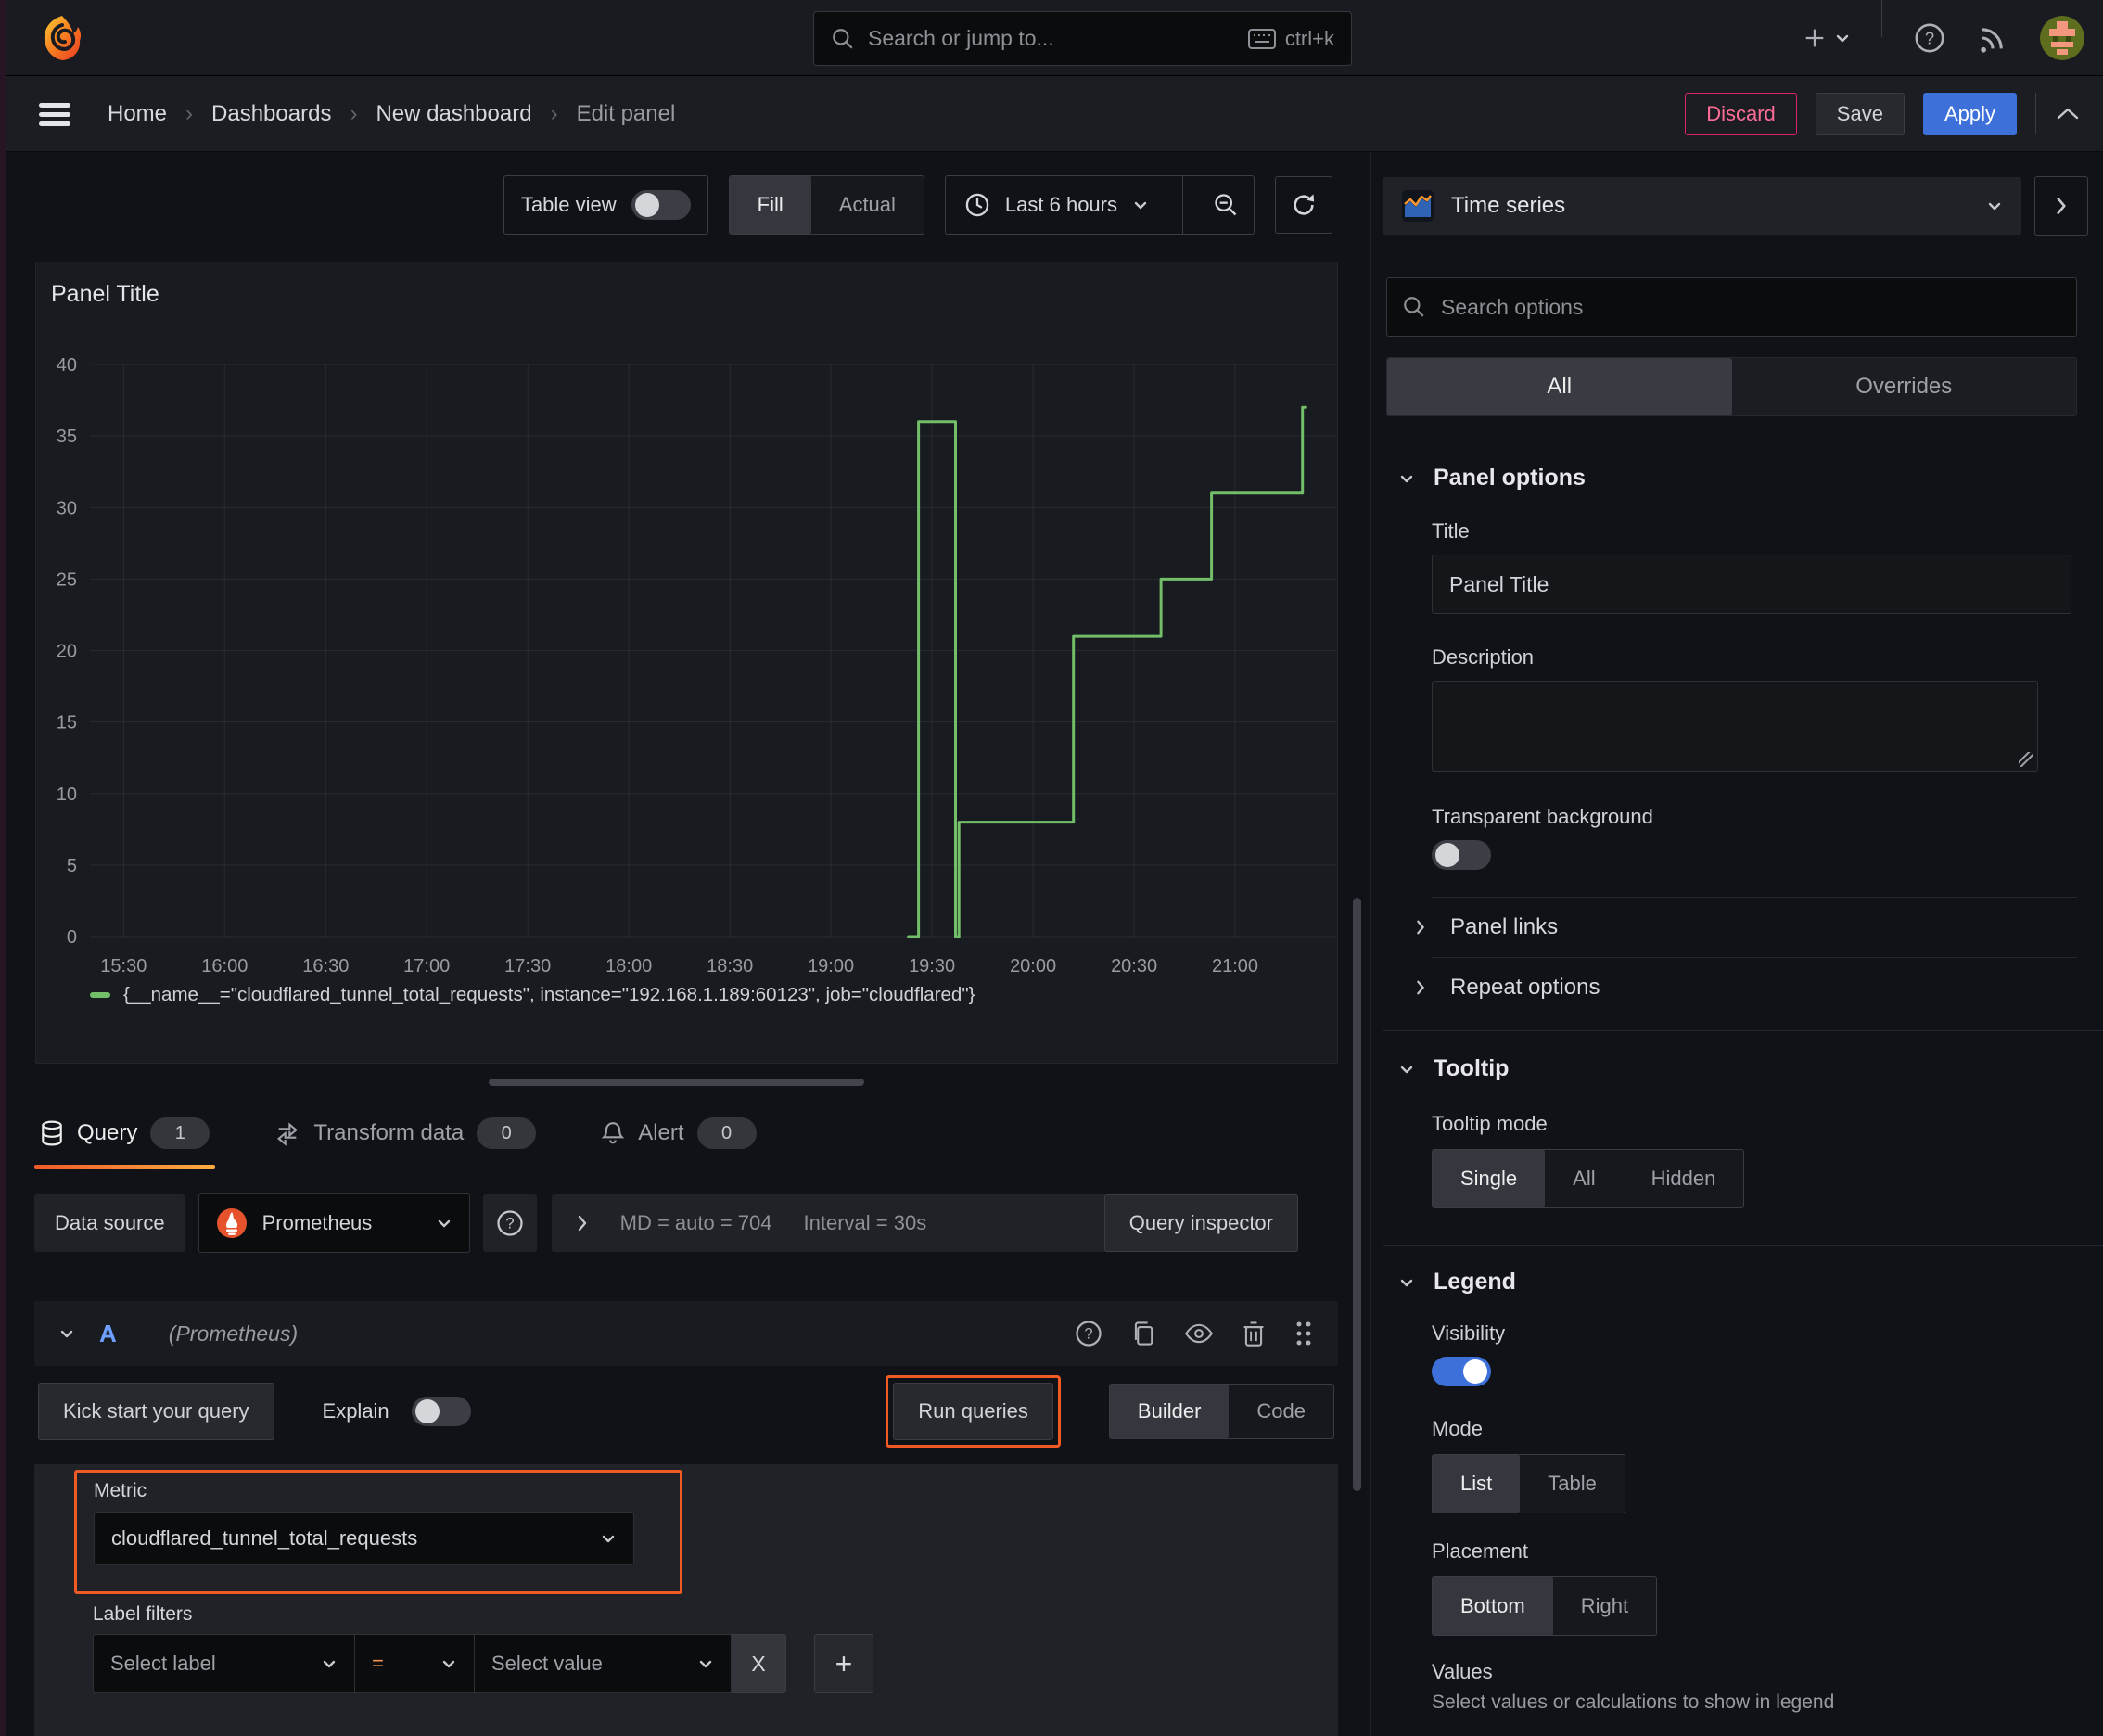 Image resolution: width=2103 pixels, height=1736 pixels. Describe the element at coordinates (1469, 1333) in the screenshot. I see `visibility-label: Visibility` at that location.